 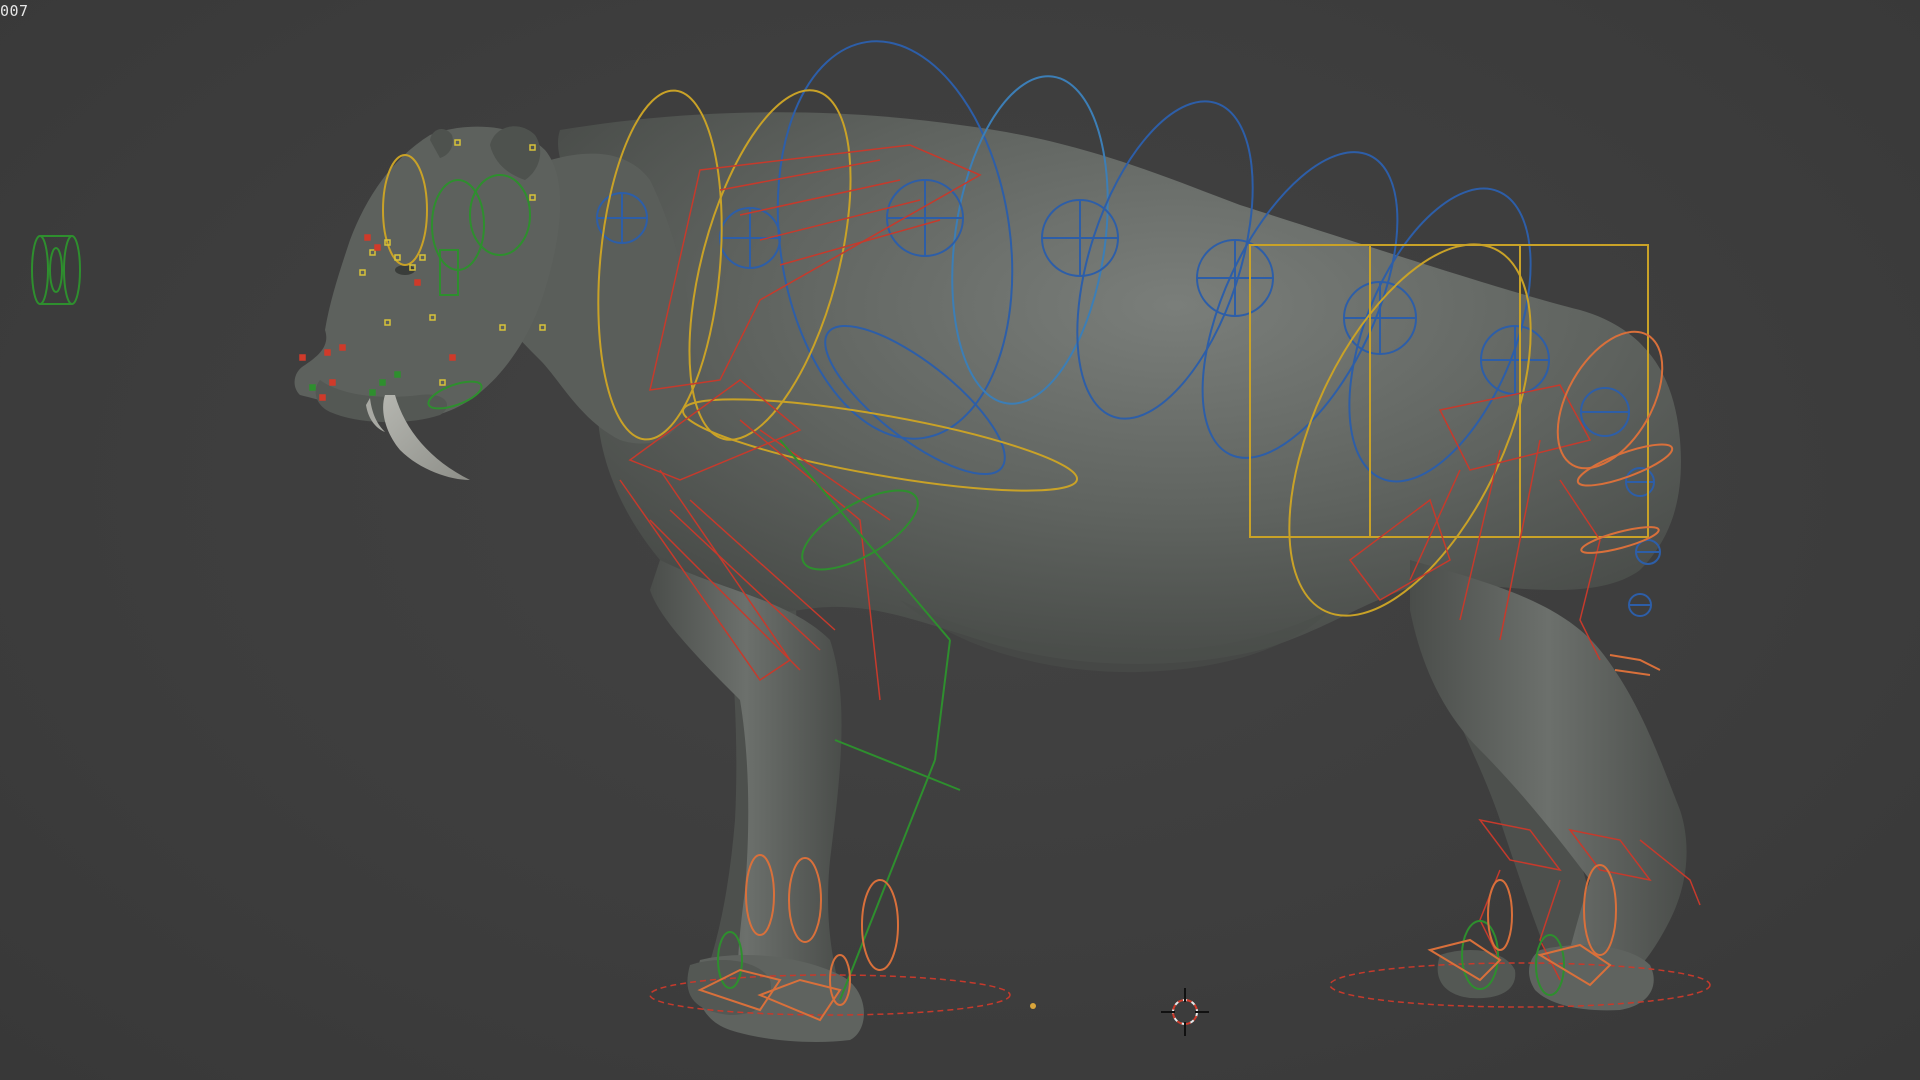 What do you see at coordinates (1185, 1012) in the screenshot?
I see `crosshair-icon` at bounding box center [1185, 1012].